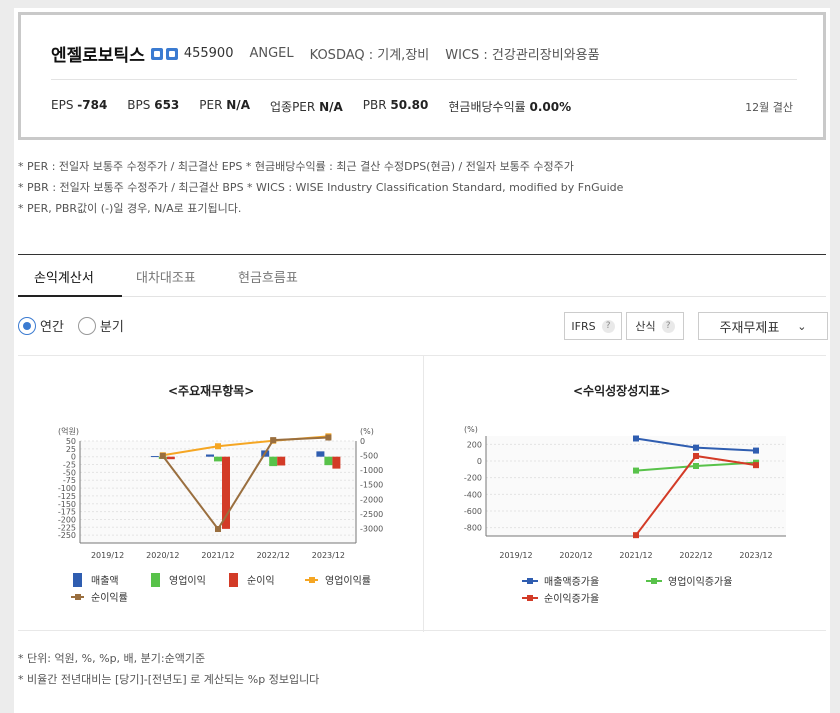 The width and height of the screenshot is (840, 713). I want to click on y-tick-label: -800, so click(473, 528).